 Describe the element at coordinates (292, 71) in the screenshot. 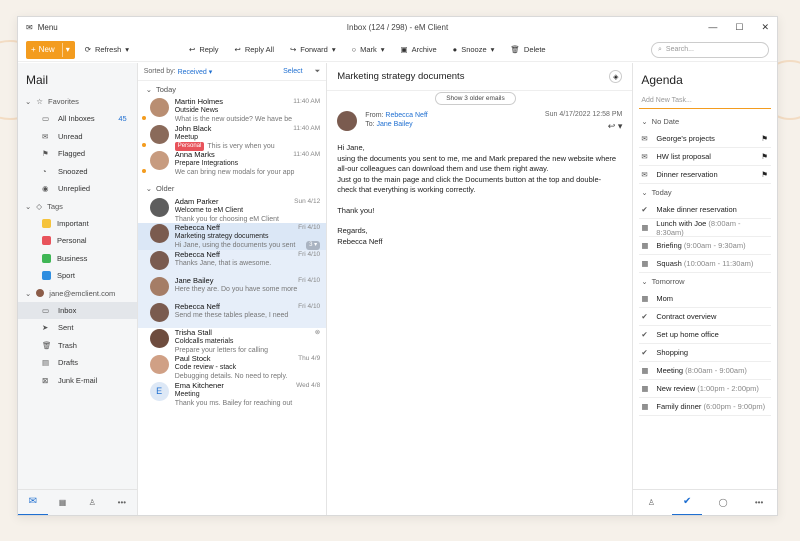

I see `select-button: Select` at that location.